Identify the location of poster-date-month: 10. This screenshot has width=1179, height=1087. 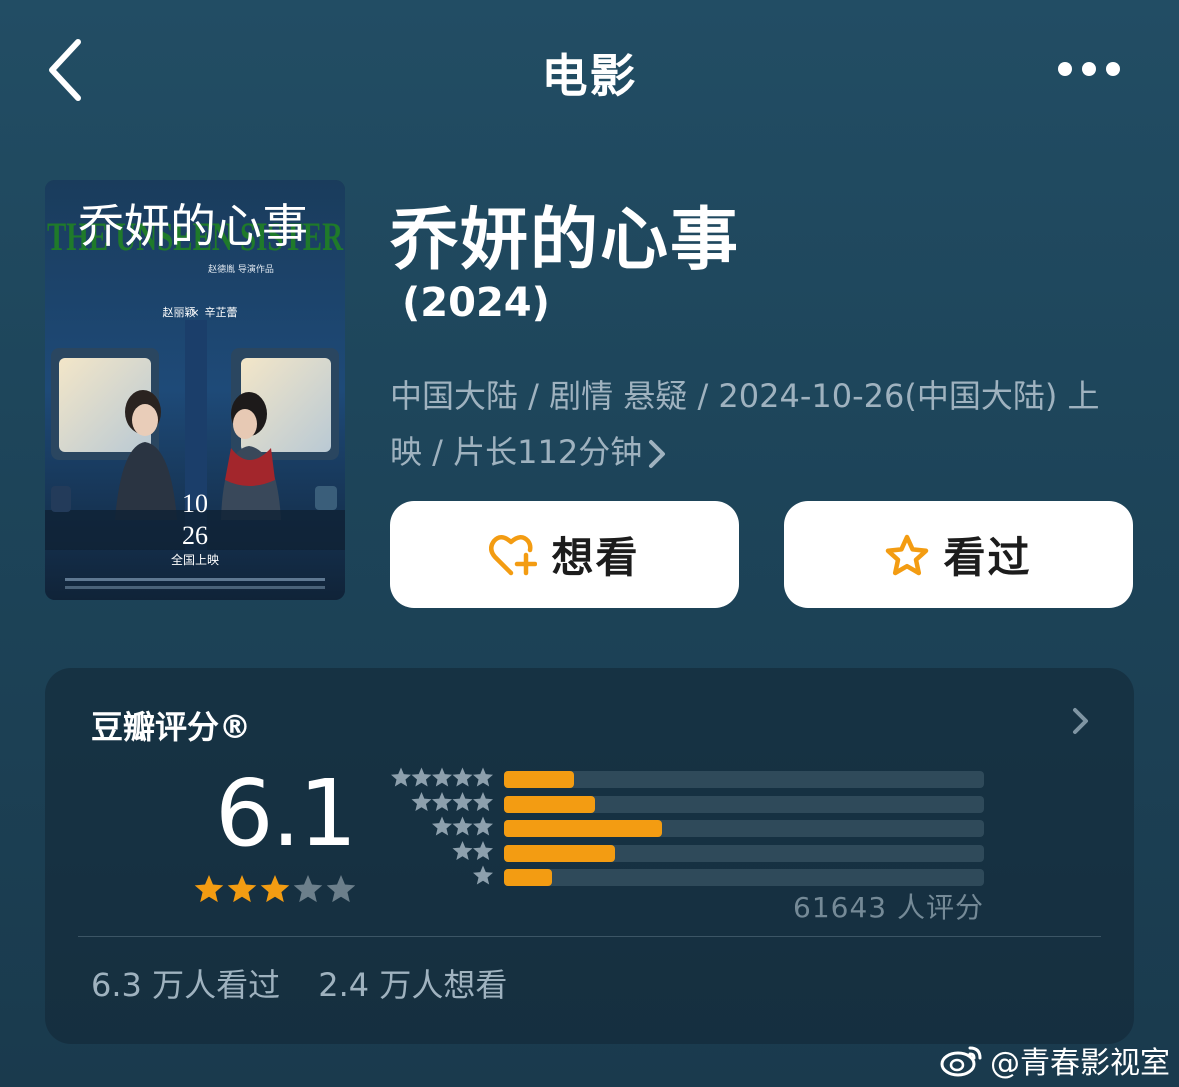
(195, 503).